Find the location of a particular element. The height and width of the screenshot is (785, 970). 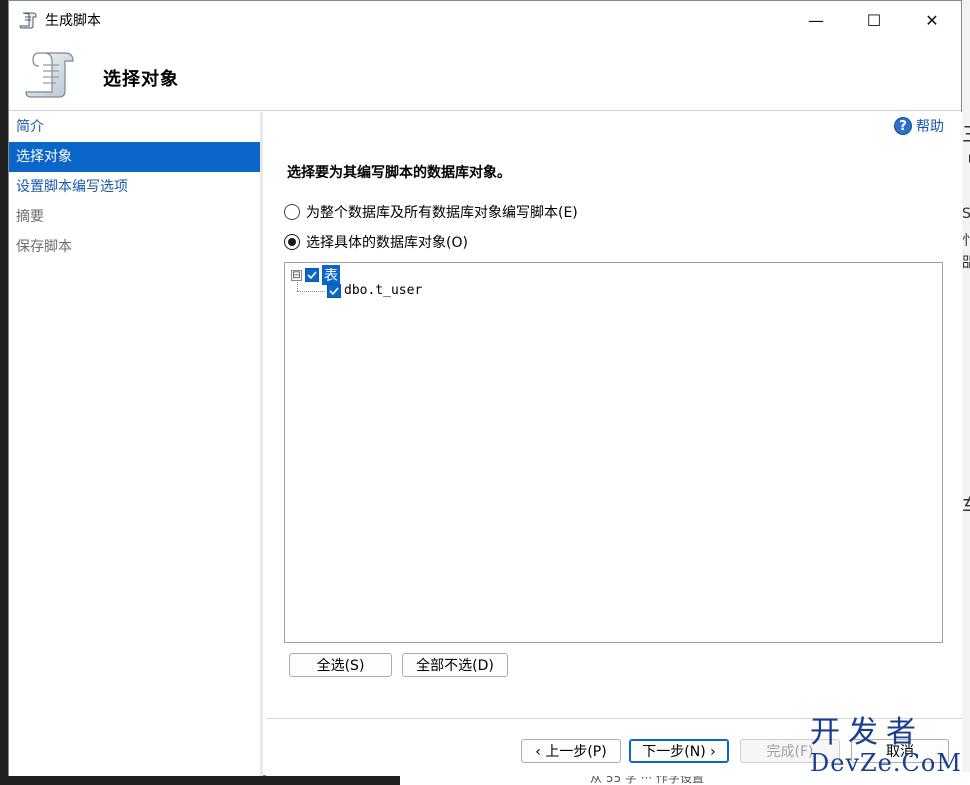

option-label: 选择具体的数据库对象(O) is located at coordinates (387, 243).